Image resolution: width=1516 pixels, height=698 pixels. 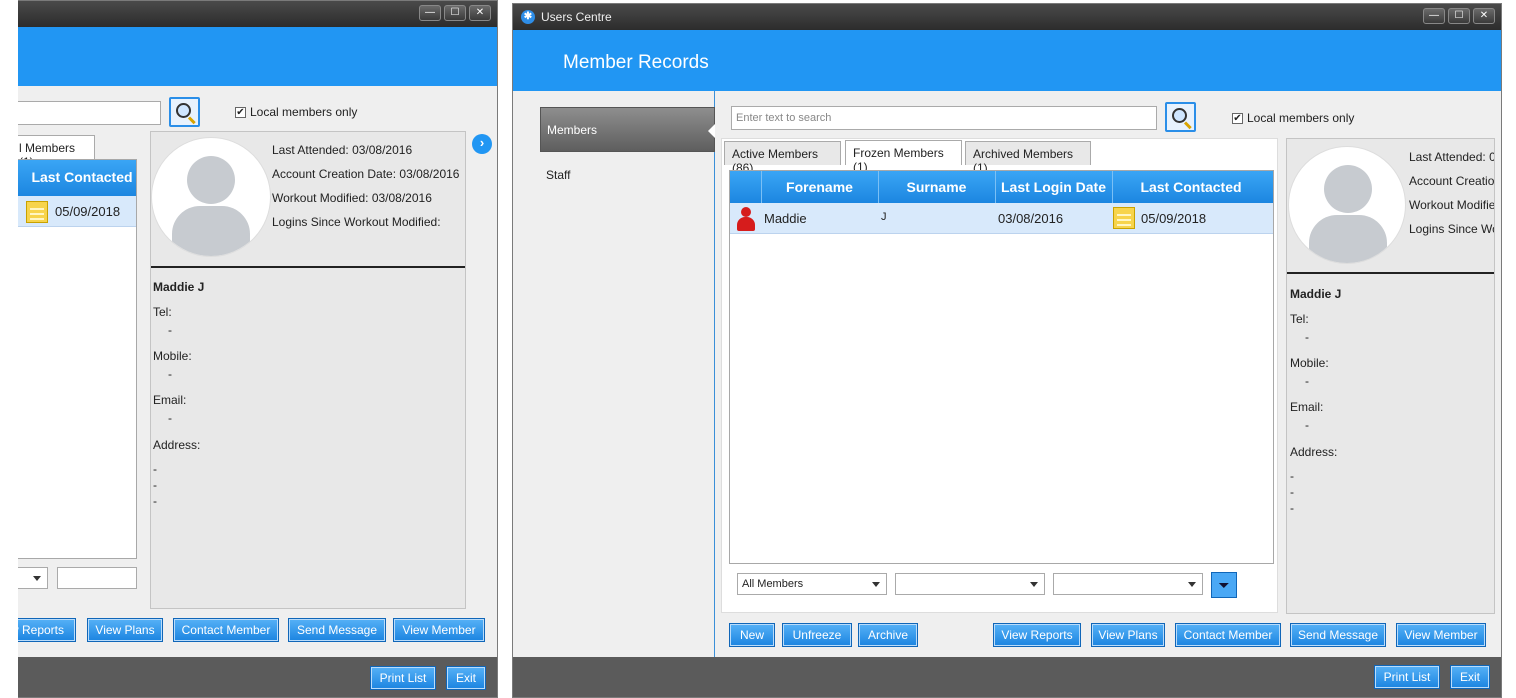 I want to click on window-title: Users Centre, so click(x=576, y=17).